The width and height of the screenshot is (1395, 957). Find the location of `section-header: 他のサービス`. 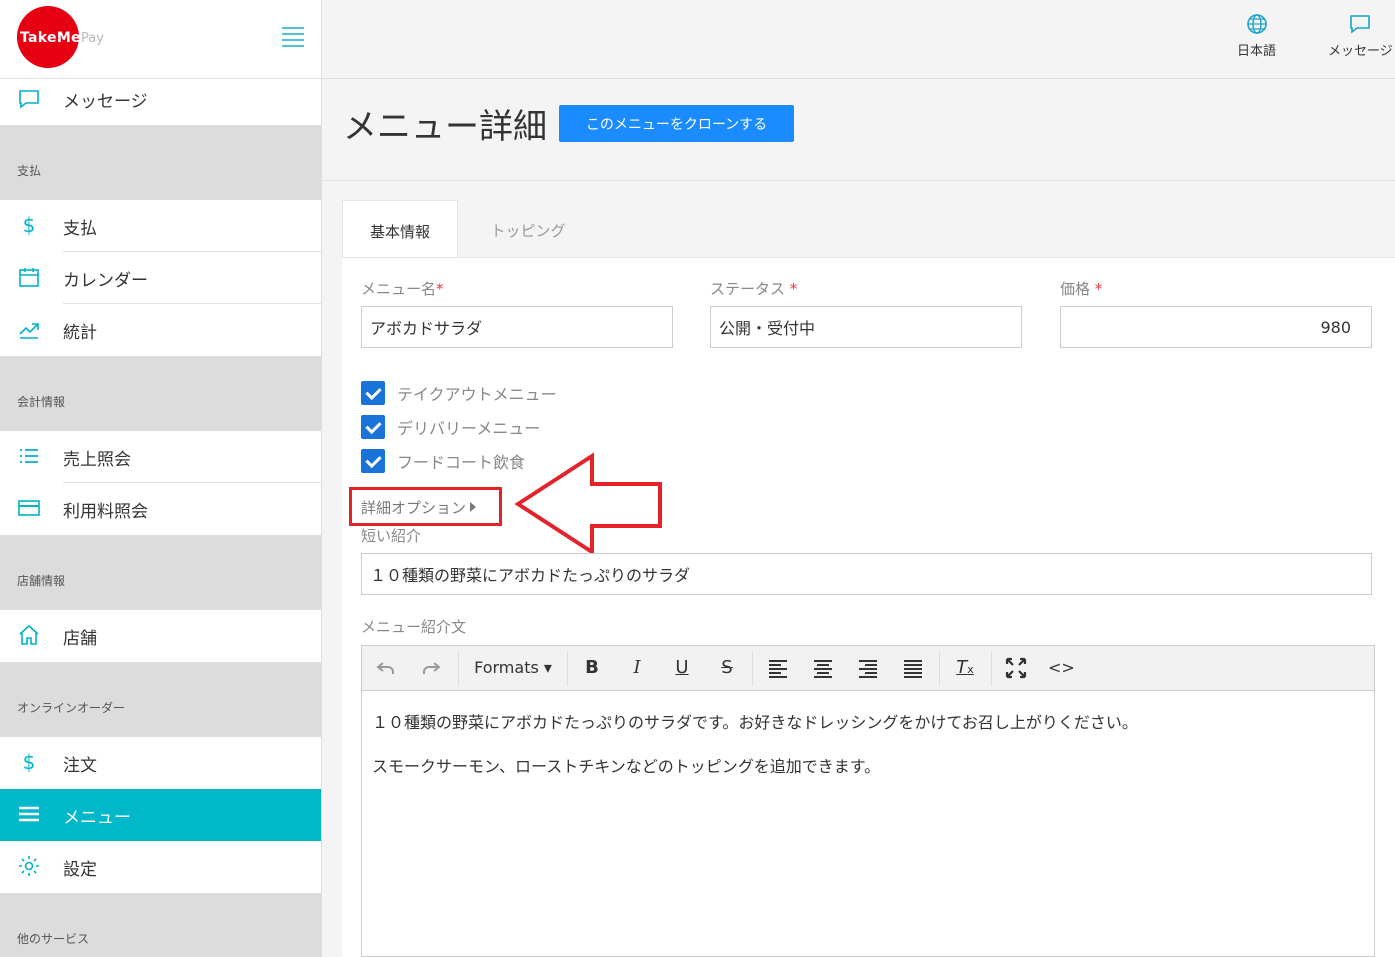

section-header: 他のサービス is located at coordinates (160, 925).